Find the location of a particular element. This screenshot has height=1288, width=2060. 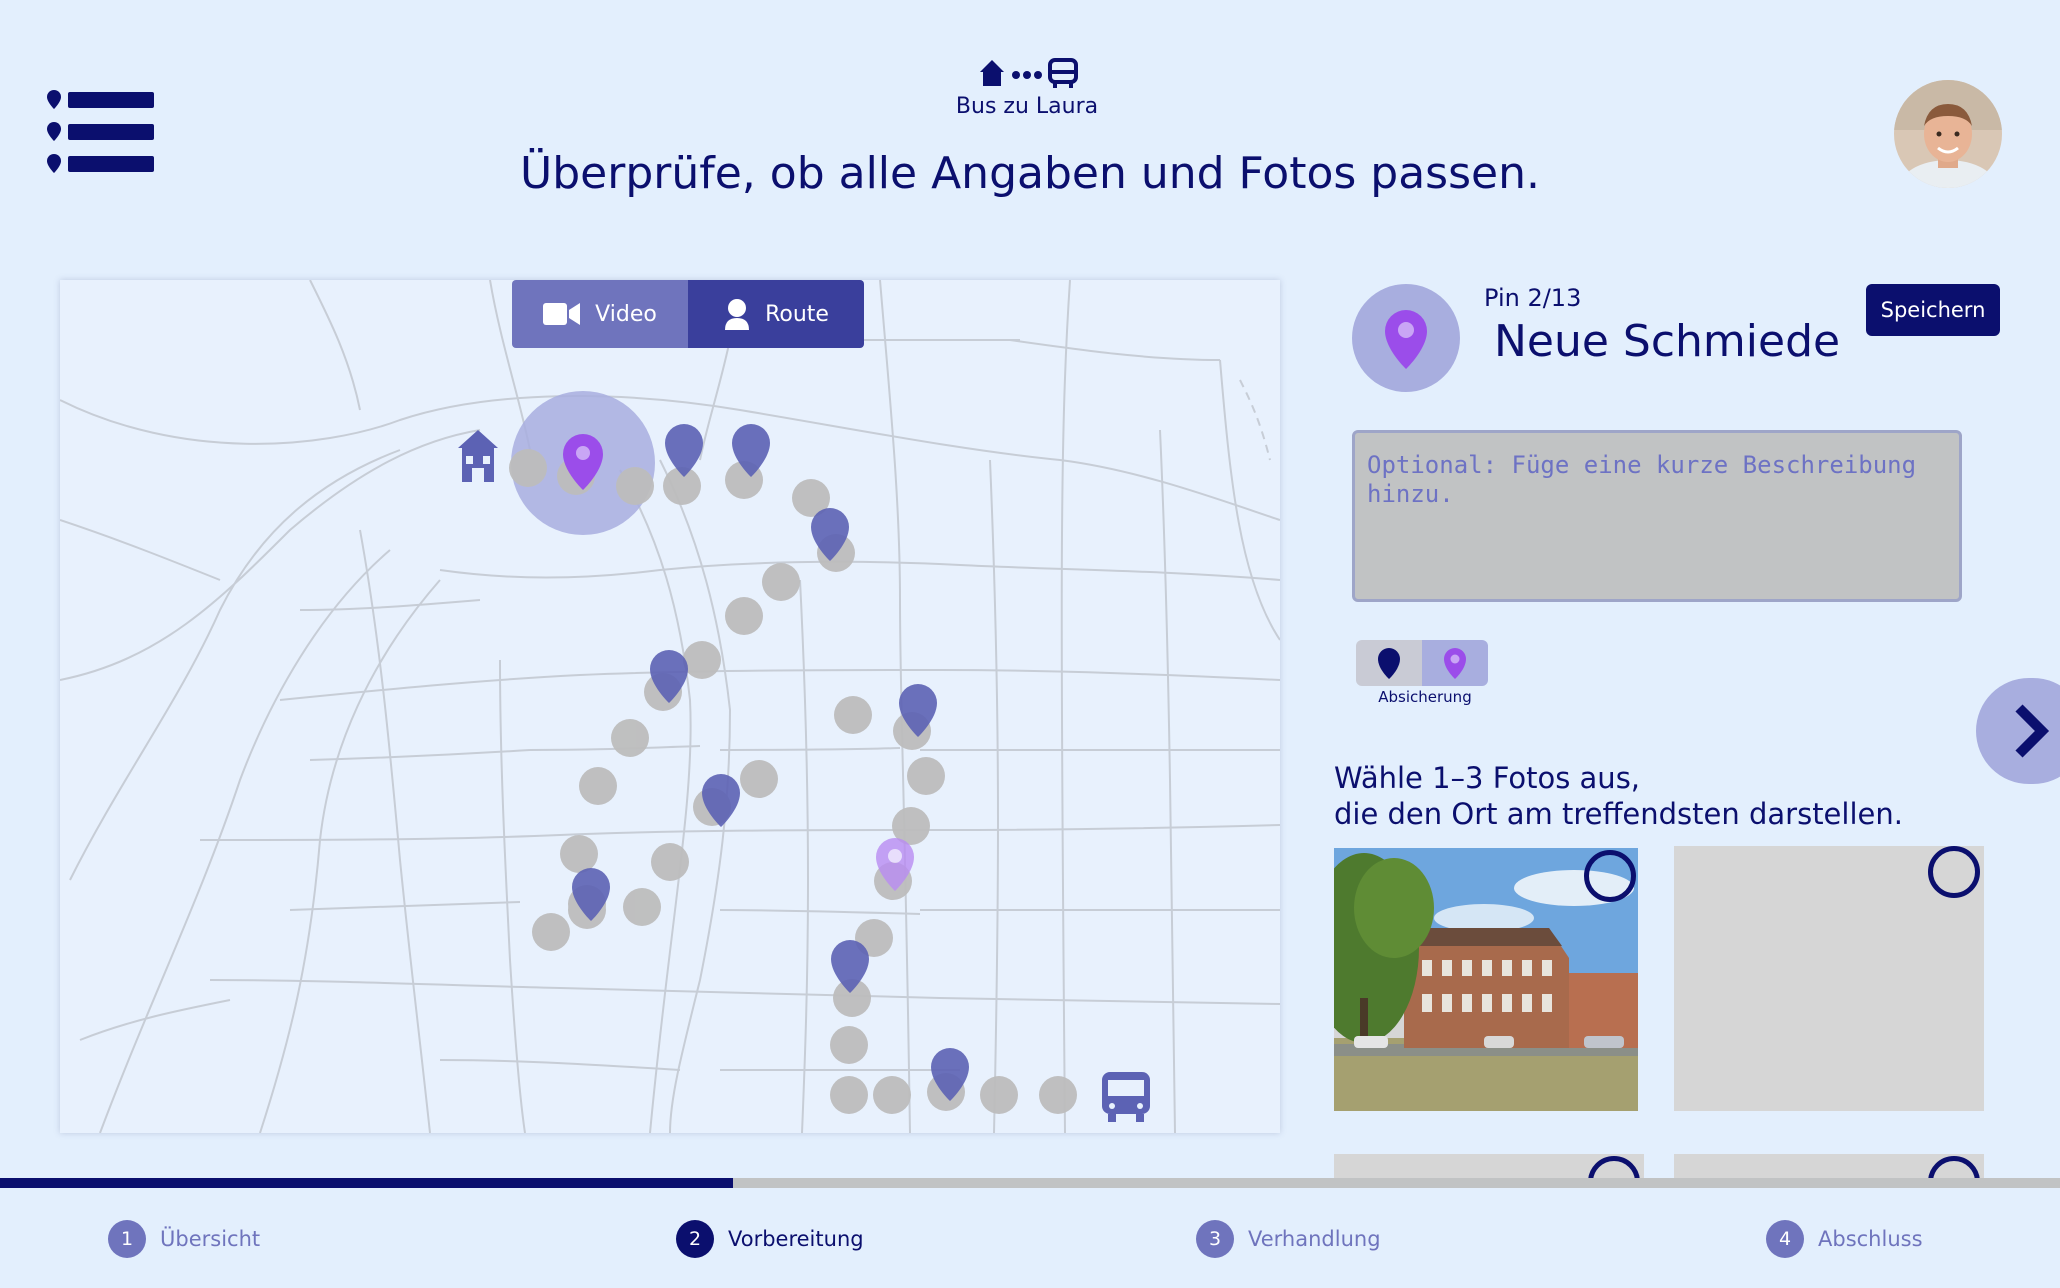

pin-type-badge is located at coordinates (1406, 338).